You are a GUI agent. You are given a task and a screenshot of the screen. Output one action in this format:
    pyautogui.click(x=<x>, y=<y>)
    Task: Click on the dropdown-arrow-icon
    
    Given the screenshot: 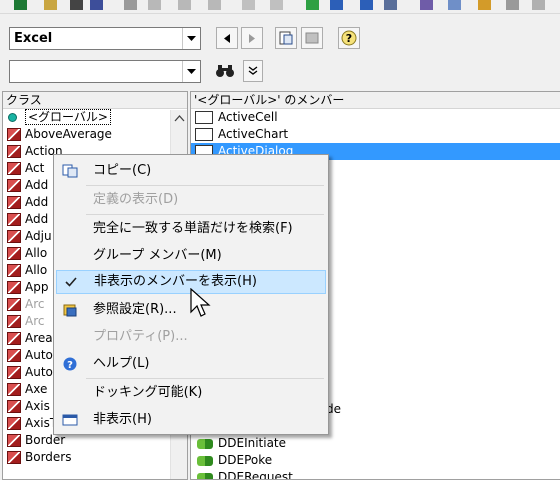 What is the action you would take?
    pyautogui.click(x=76, y=5)
    